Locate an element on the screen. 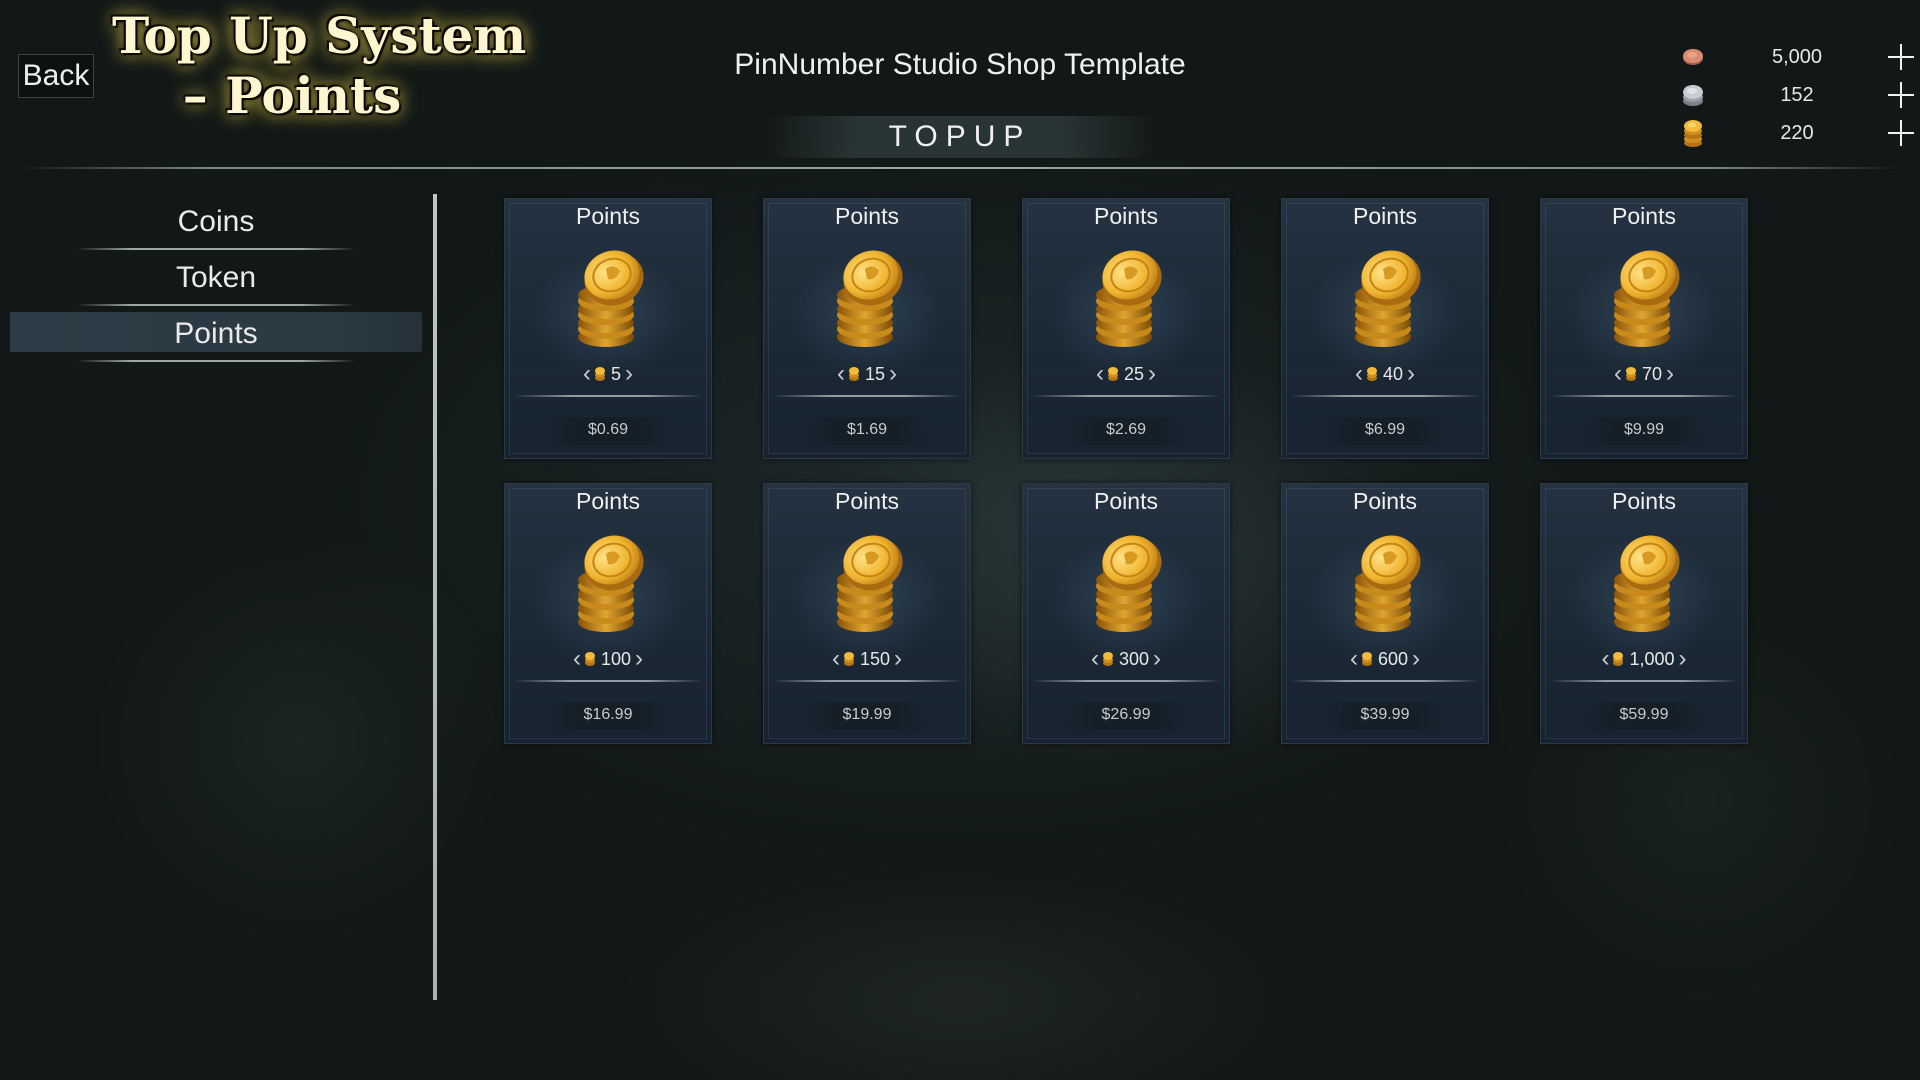 This screenshot has width=1920, height=1080. sidebar-item-token: Token is located at coordinates (216, 278).